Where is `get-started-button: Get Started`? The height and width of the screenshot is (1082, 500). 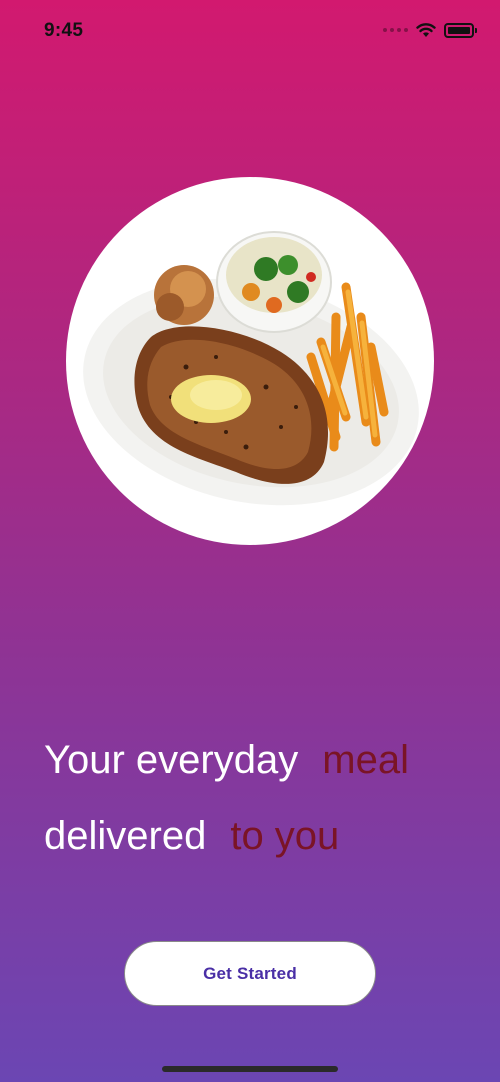 get-started-button: Get Started is located at coordinates (250, 973).